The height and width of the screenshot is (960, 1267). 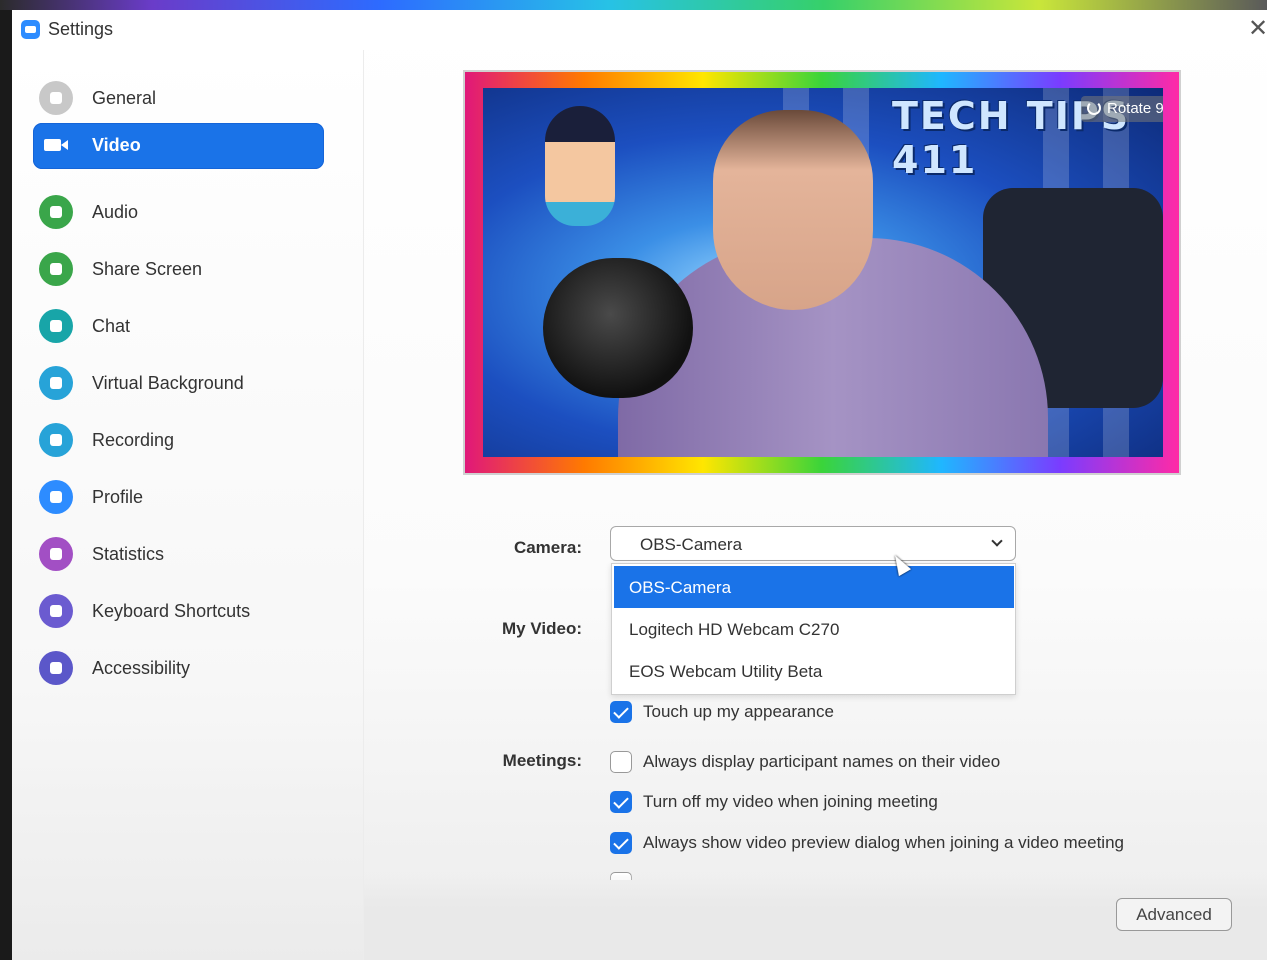 What do you see at coordinates (691, 544) in the screenshot?
I see `camera-selected-value: OBS-Camera` at bounding box center [691, 544].